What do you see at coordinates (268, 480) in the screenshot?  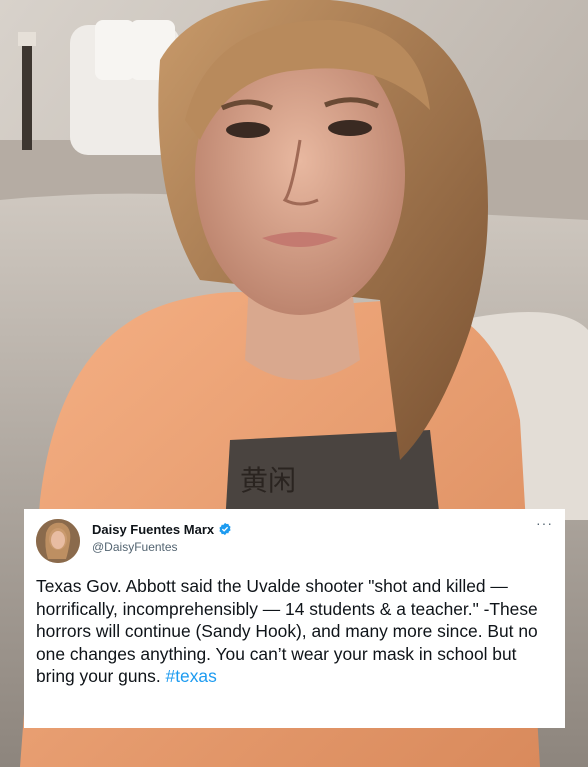 I see `shirt-print-text: 黄闲` at bounding box center [268, 480].